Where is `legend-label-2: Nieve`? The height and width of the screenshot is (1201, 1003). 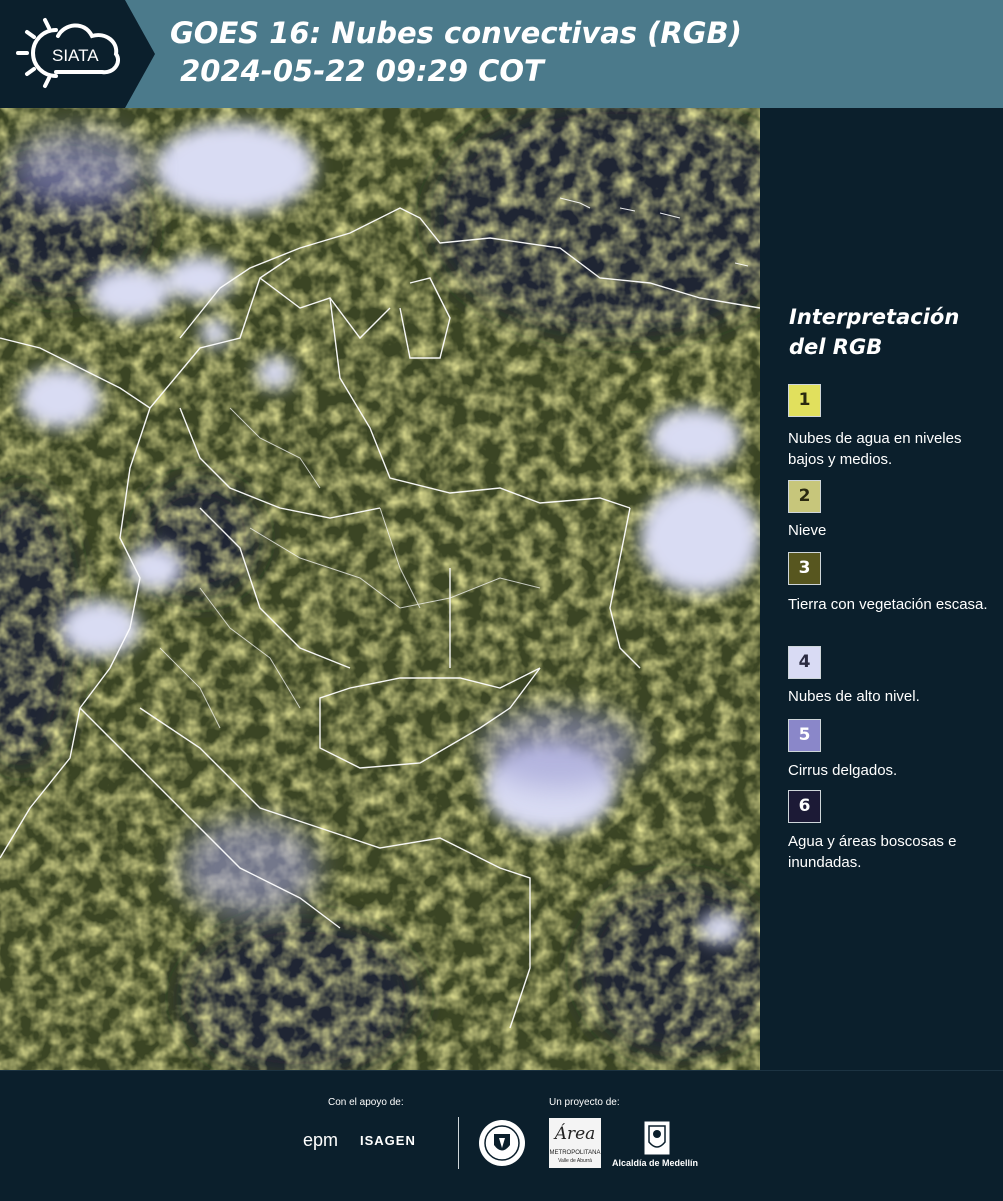
legend-label-2: Nieve is located at coordinates (807, 530).